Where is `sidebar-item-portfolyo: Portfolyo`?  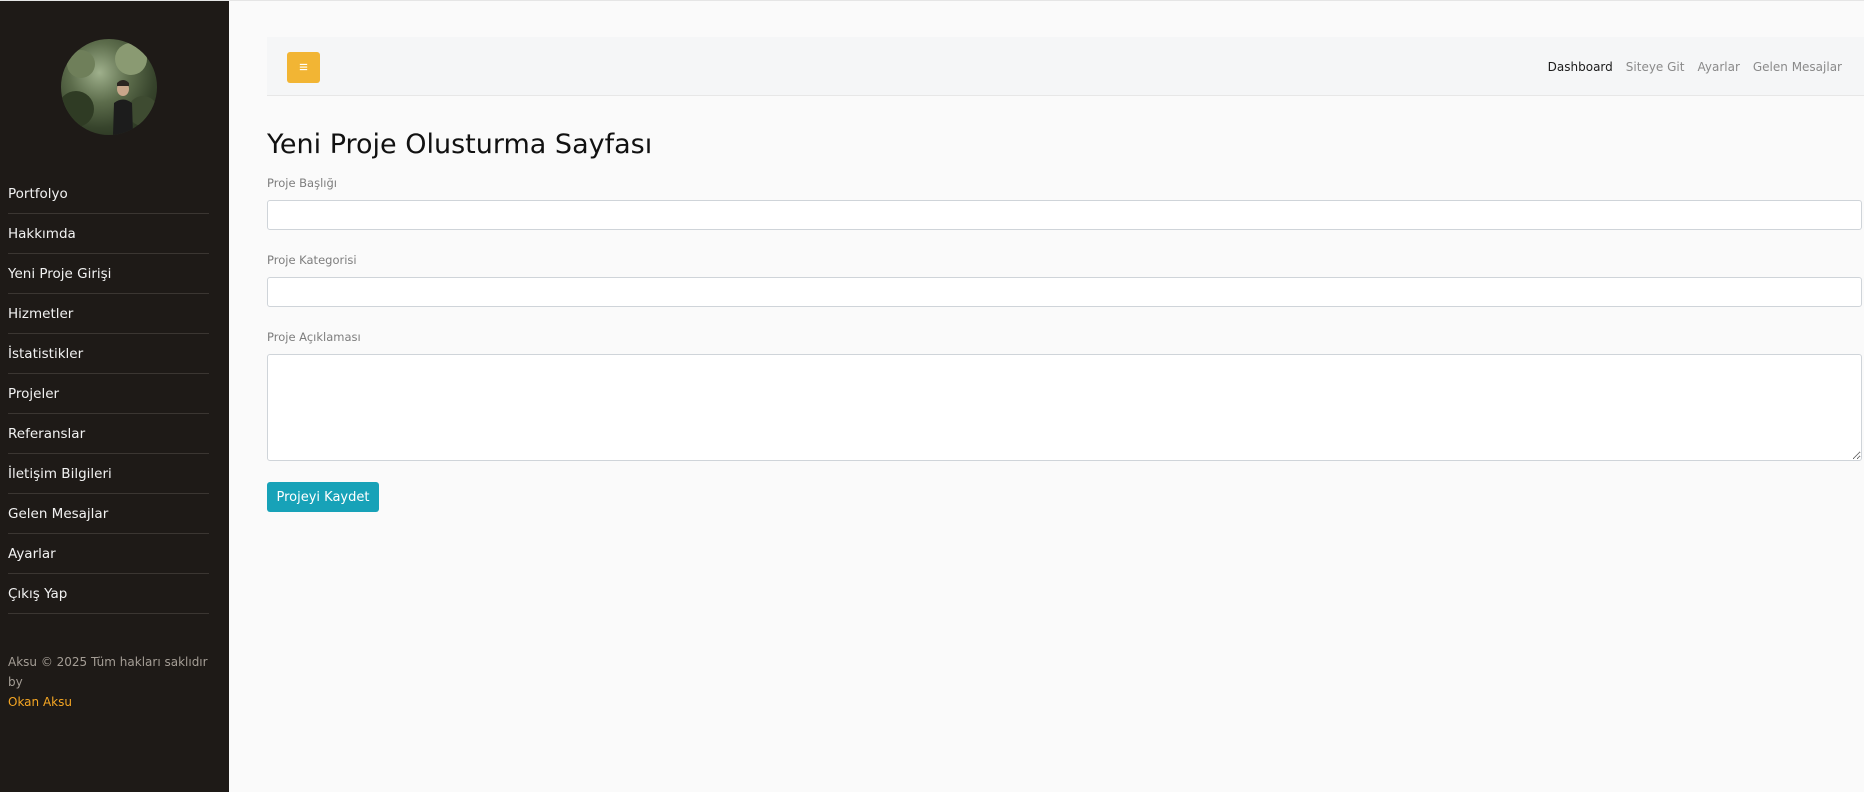
sidebar-item-portfolyo: Portfolyo is located at coordinates (108, 194).